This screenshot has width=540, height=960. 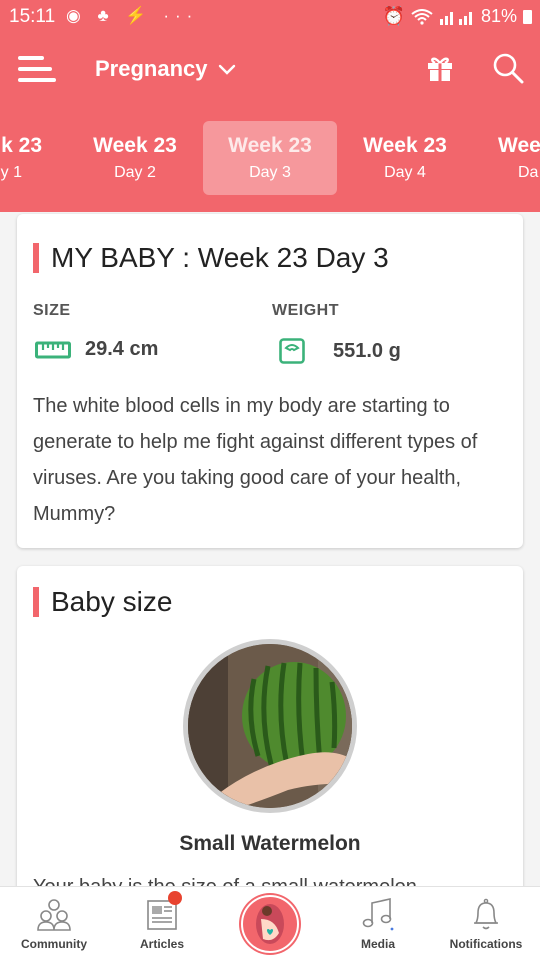 What do you see at coordinates (135, 172) in the screenshot?
I see `day-label: Day 2` at bounding box center [135, 172].